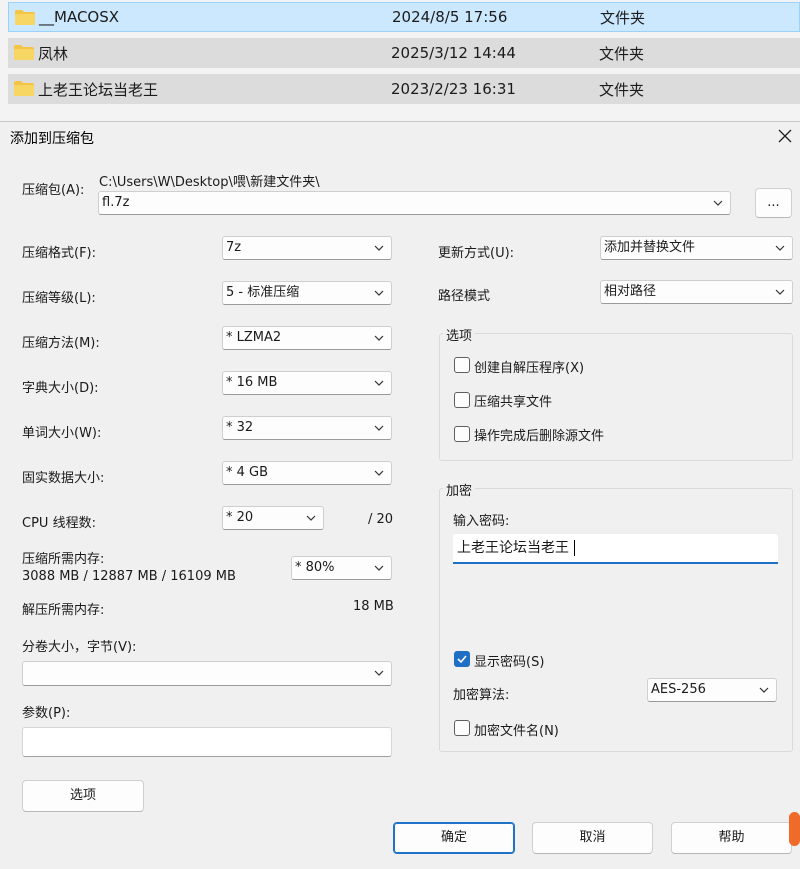 The image size is (800, 869). What do you see at coordinates (509, 662) in the screenshot?
I see `show-password-label: 显示密码(S)` at bounding box center [509, 662].